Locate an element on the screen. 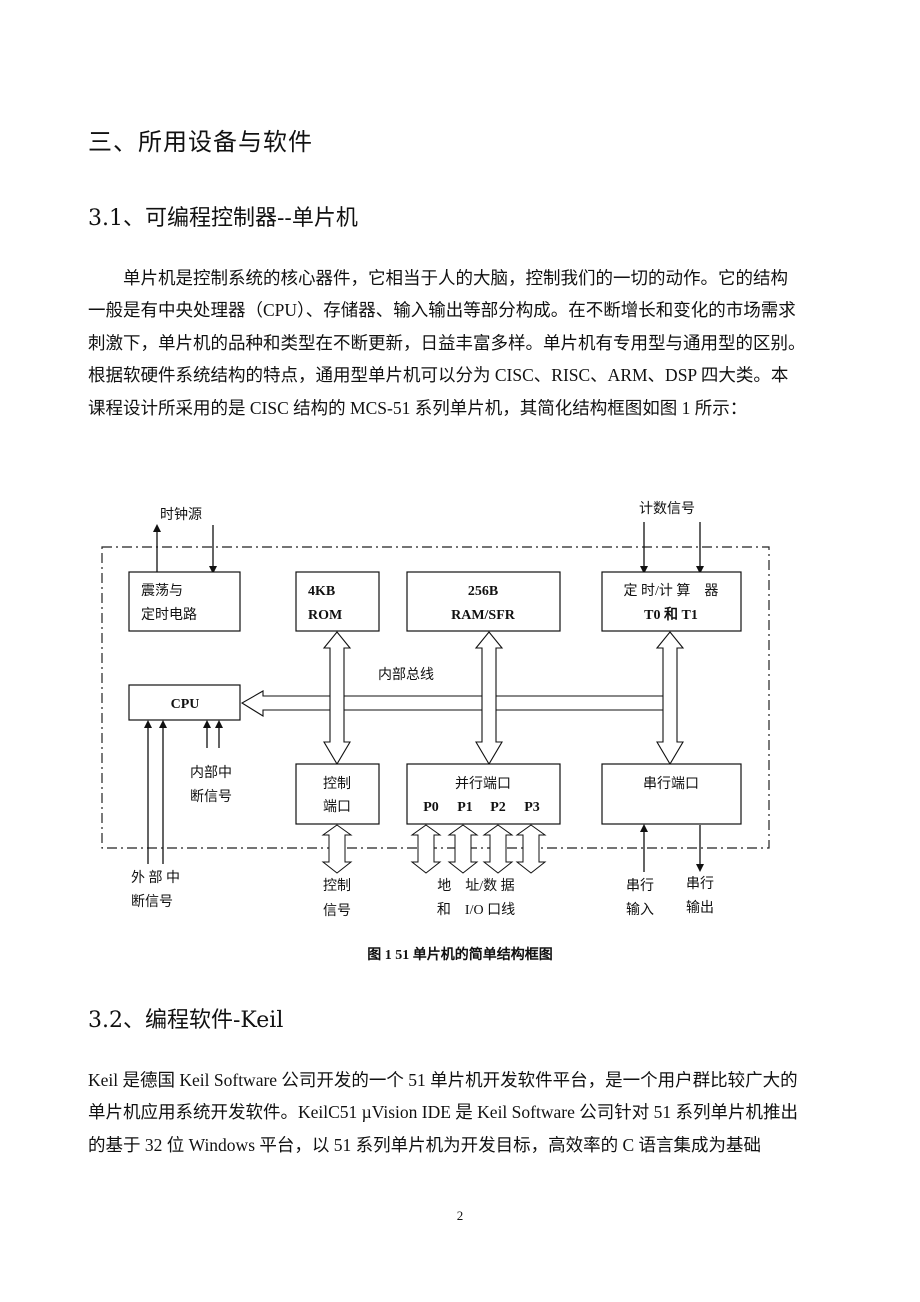 This screenshot has height=1302, width=920. internal-interrupt-label-1: 内部中 is located at coordinates (211, 773).